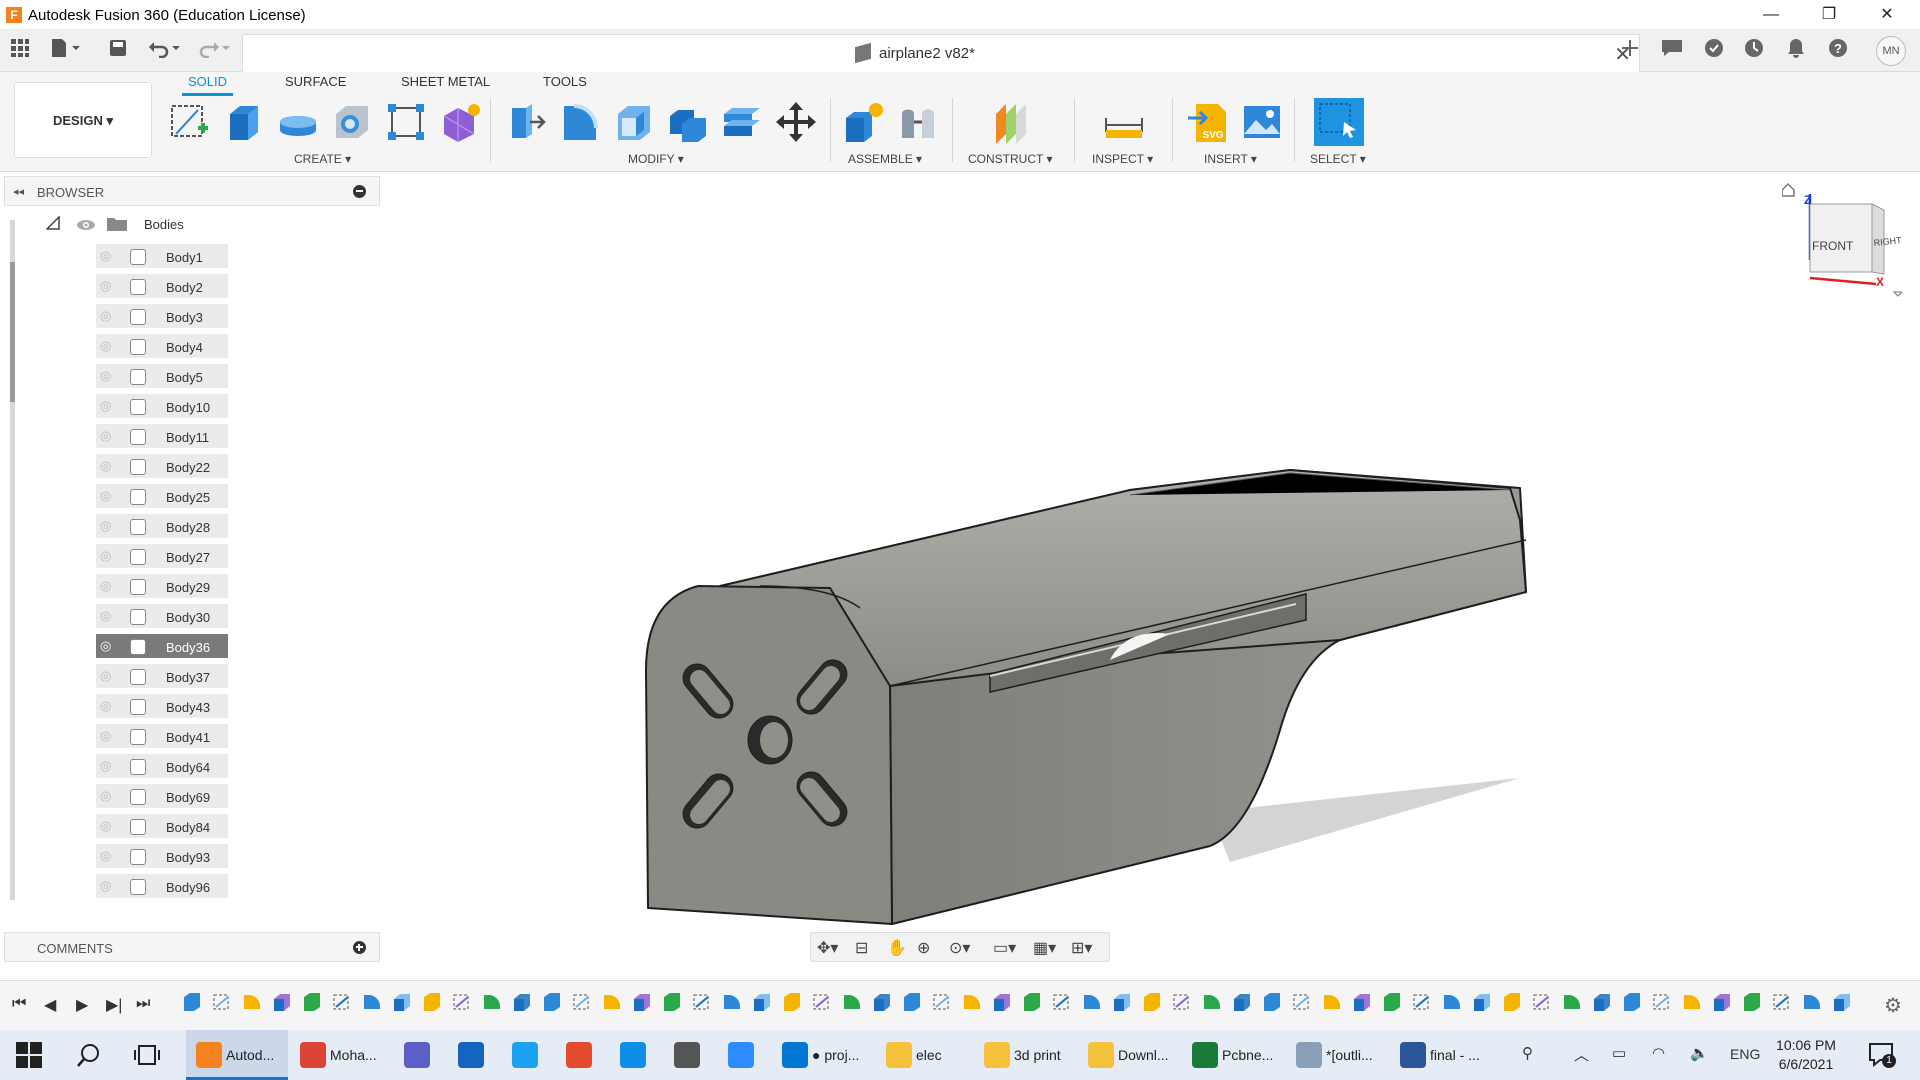 The height and width of the screenshot is (1080, 1920). Describe the element at coordinates (1230, 159) in the screenshot. I see `insert-menu: INSERT ▾` at that location.